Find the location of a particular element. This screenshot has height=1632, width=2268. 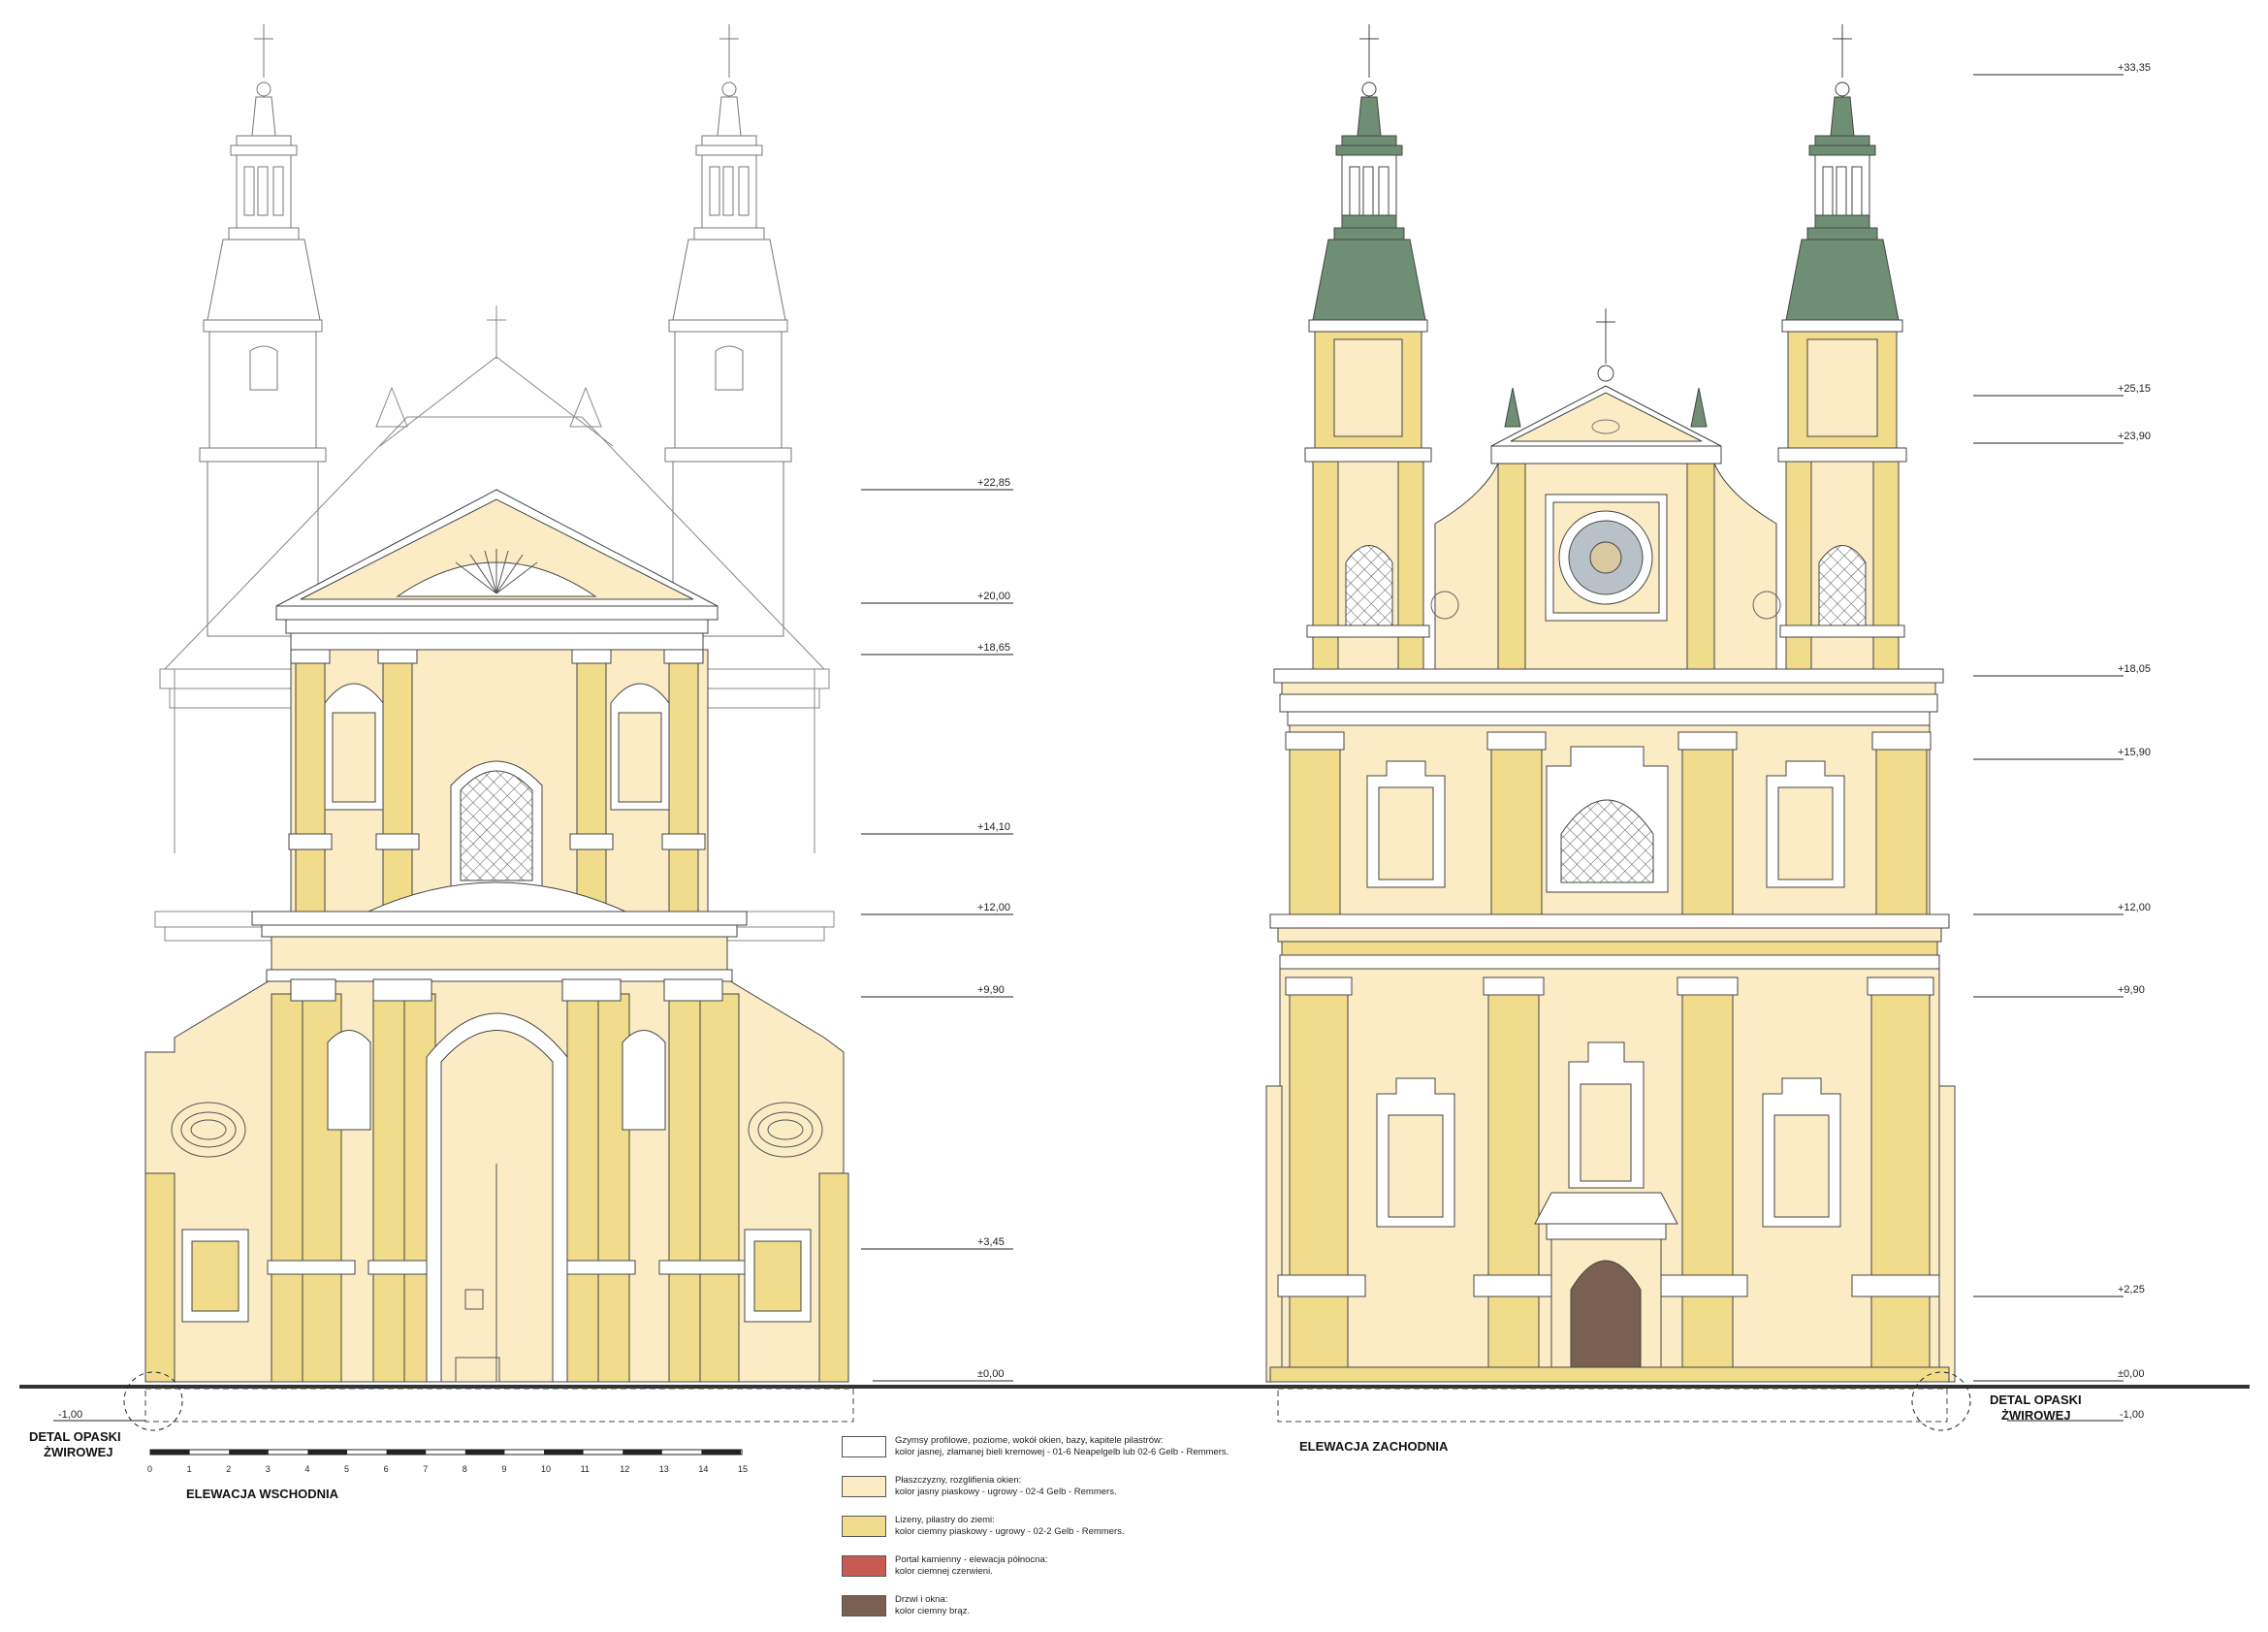

scale-tick-label: 1 is located at coordinates (189, 1469).